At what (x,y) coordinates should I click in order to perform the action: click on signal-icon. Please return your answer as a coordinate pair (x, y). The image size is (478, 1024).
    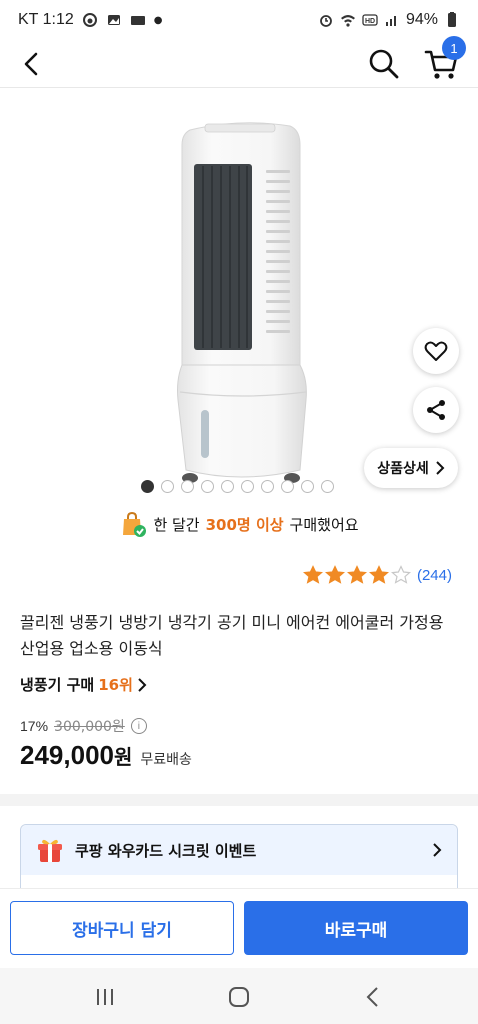
    Looking at the image, I should click on (390, 21).